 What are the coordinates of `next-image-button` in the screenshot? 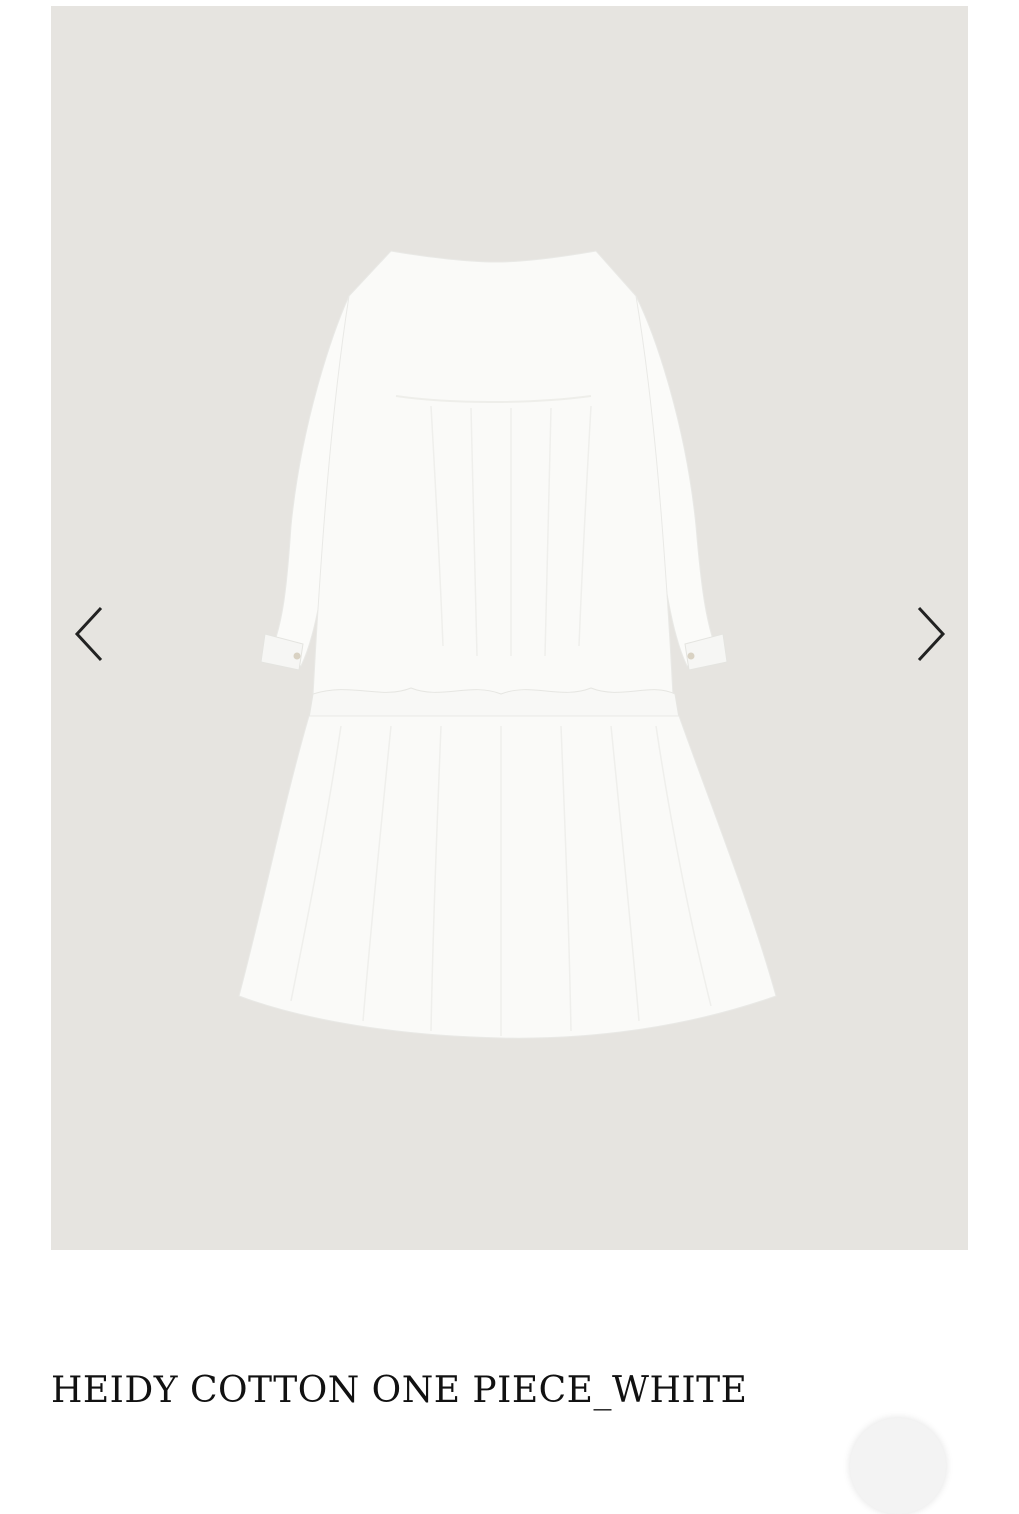 It's located at (929, 634).